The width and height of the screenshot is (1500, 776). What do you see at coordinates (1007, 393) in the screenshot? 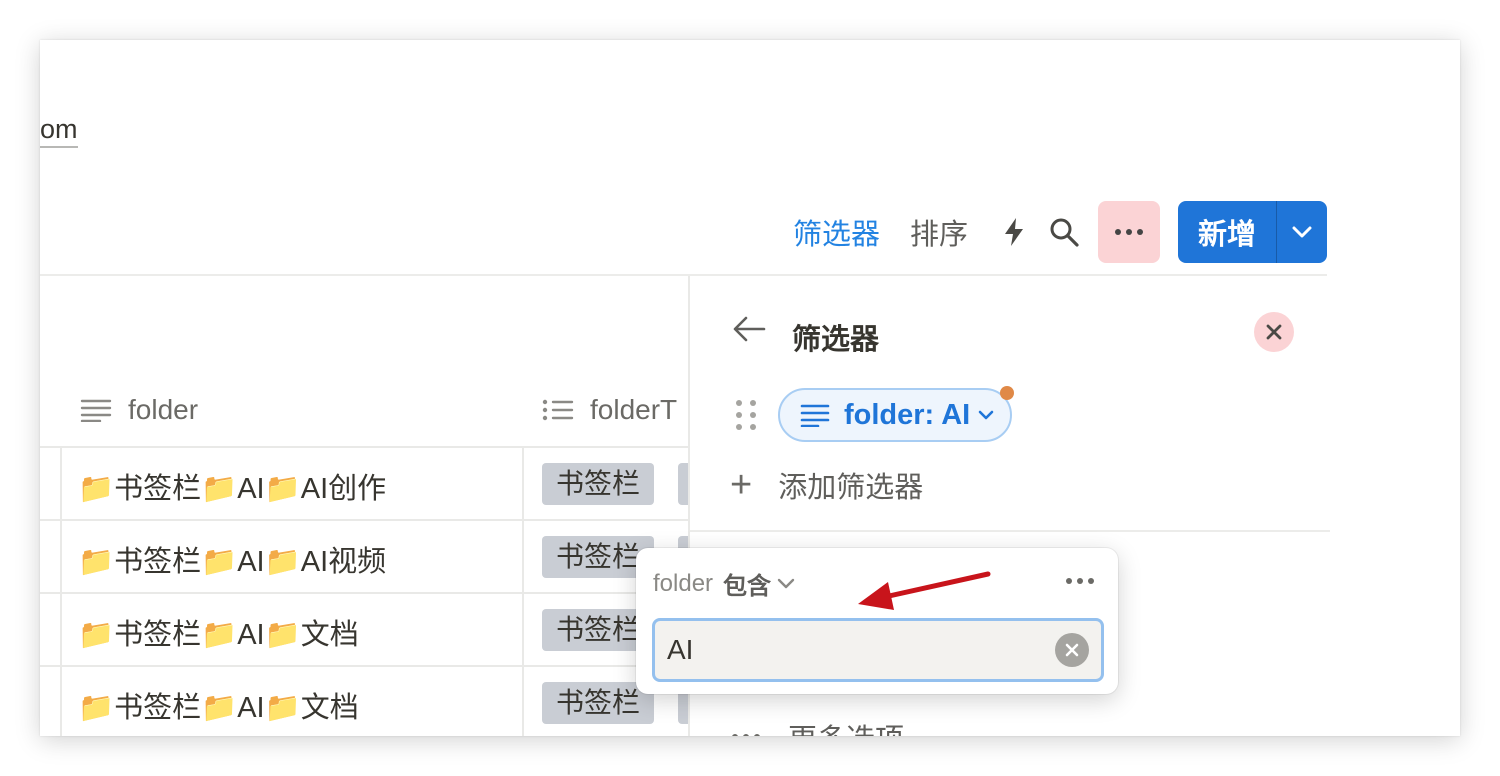
I see `filter-active-dot` at bounding box center [1007, 393].